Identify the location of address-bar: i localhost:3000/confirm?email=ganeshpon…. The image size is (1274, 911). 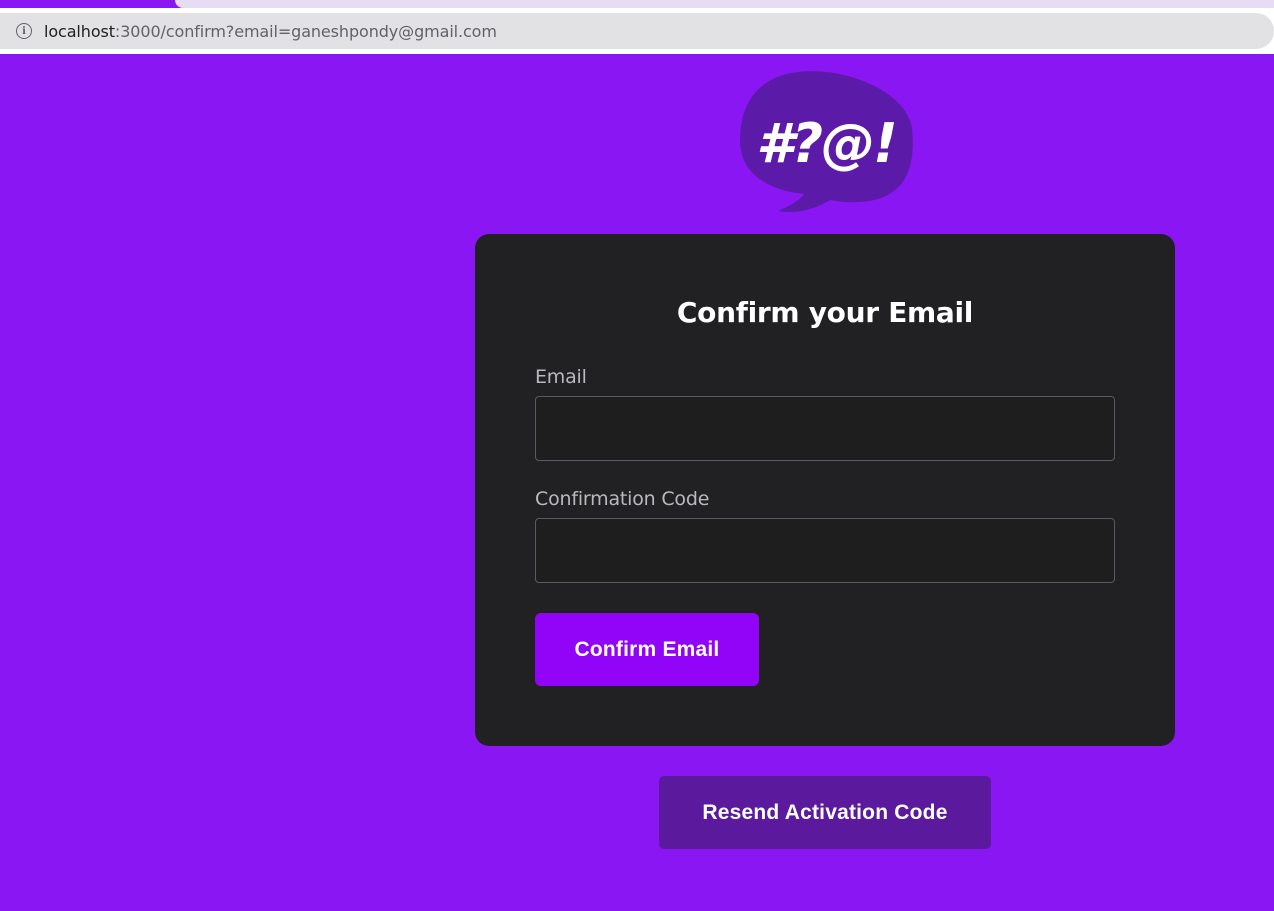
(637, 31).